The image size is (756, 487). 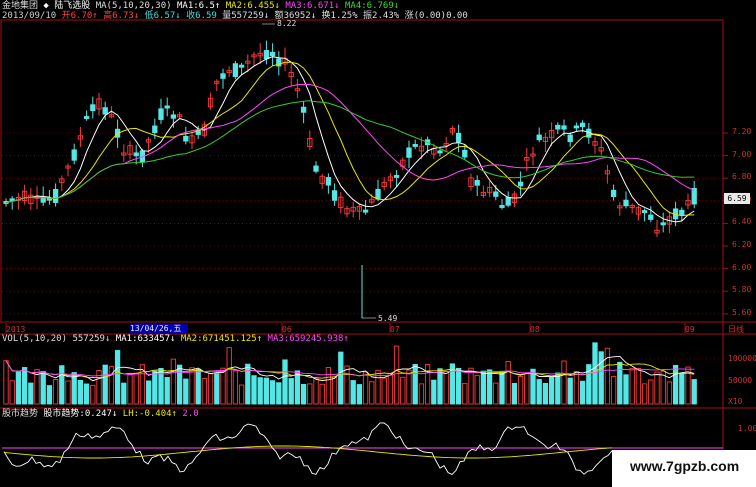 What do you see at coordinates (308, 448) in the screenshot?
I see `trend-line` at bounding box center [308, 448].